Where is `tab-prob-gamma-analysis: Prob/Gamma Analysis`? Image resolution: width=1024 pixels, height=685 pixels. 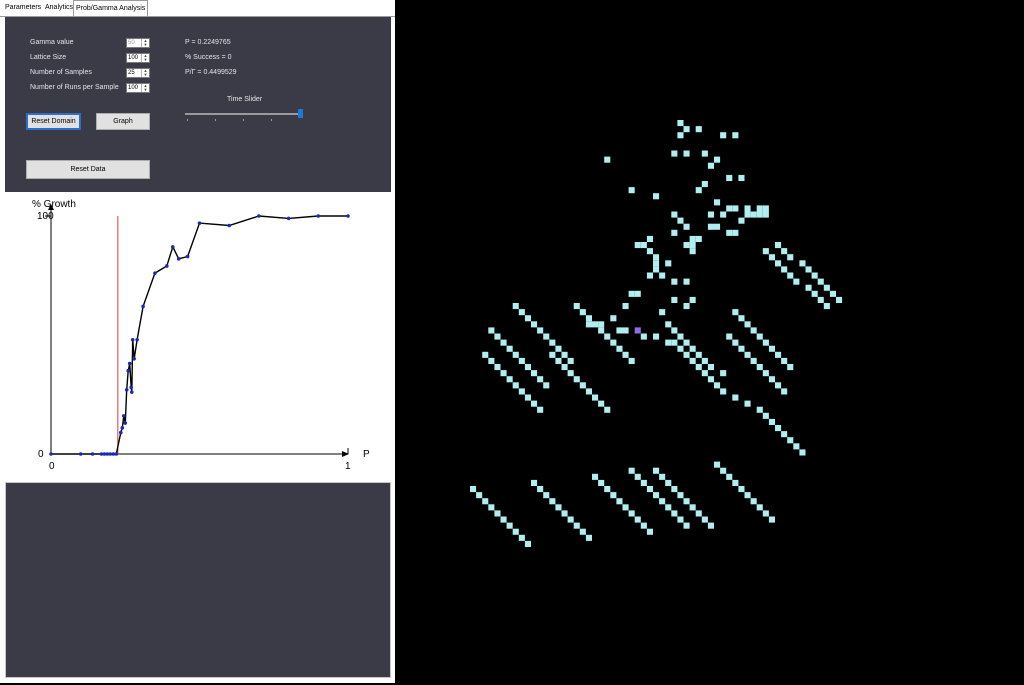
tab-prob-gamma-analysis: Prob/Gamma Analysis is located at coordinates (111, 8).